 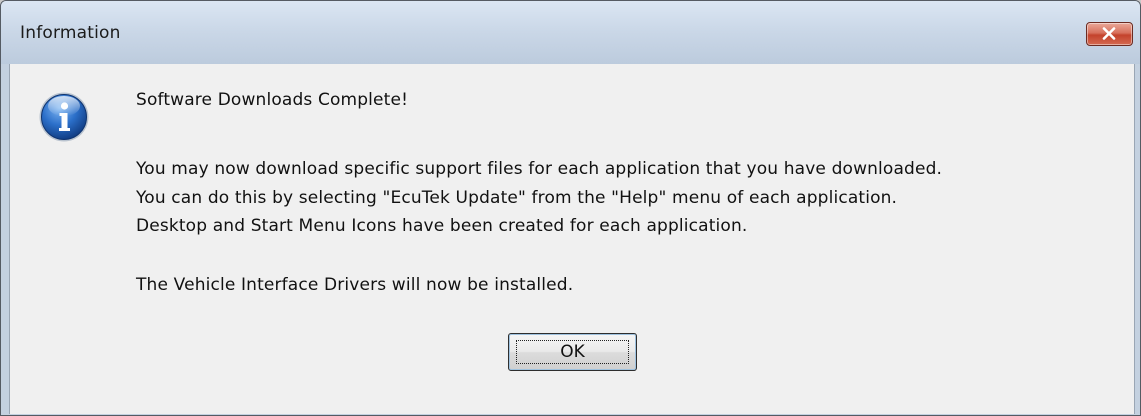 I want to click on close-button, so click(x=1109, y=34).